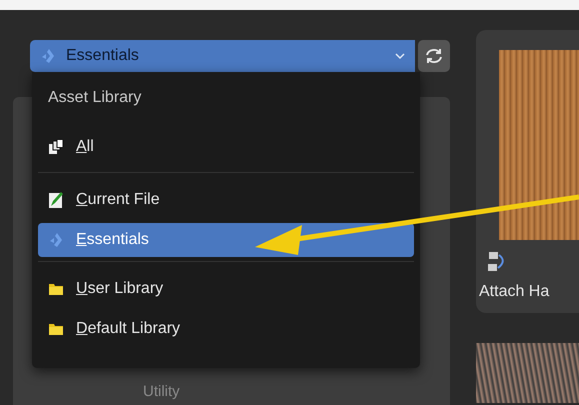 The height and width of the screenshot is (405, 579). I want to click on menu-item-label: All, so click(85, 147).